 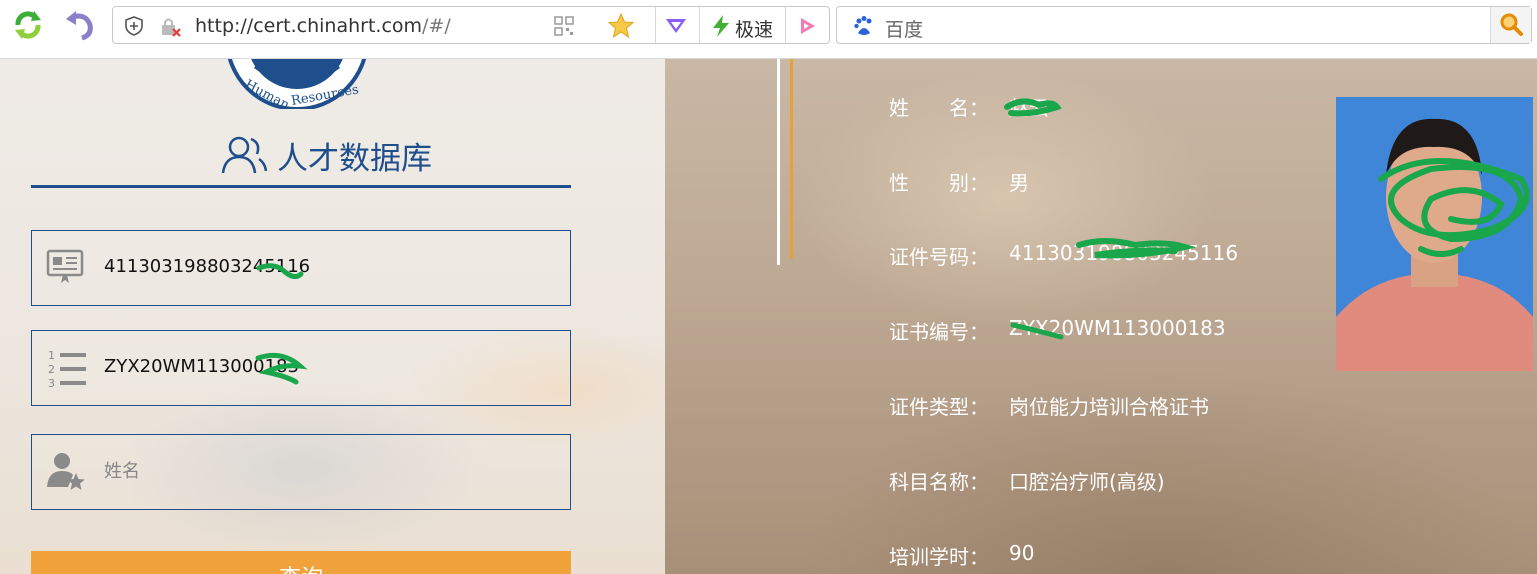 I want to click on decorative-line-orange, so click(x=791, y=159).